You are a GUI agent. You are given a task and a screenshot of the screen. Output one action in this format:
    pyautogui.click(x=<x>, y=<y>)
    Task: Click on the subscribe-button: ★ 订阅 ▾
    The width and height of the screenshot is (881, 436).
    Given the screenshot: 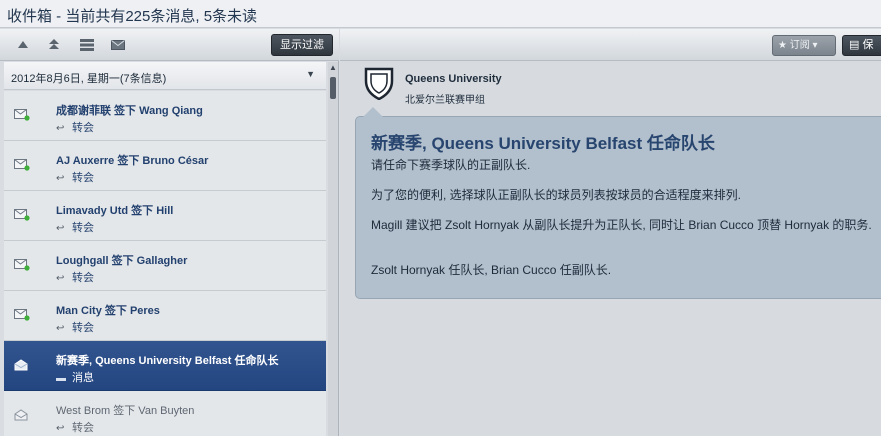 What is the action you would take?
    pyautogui.click(x=804, y=45)
    